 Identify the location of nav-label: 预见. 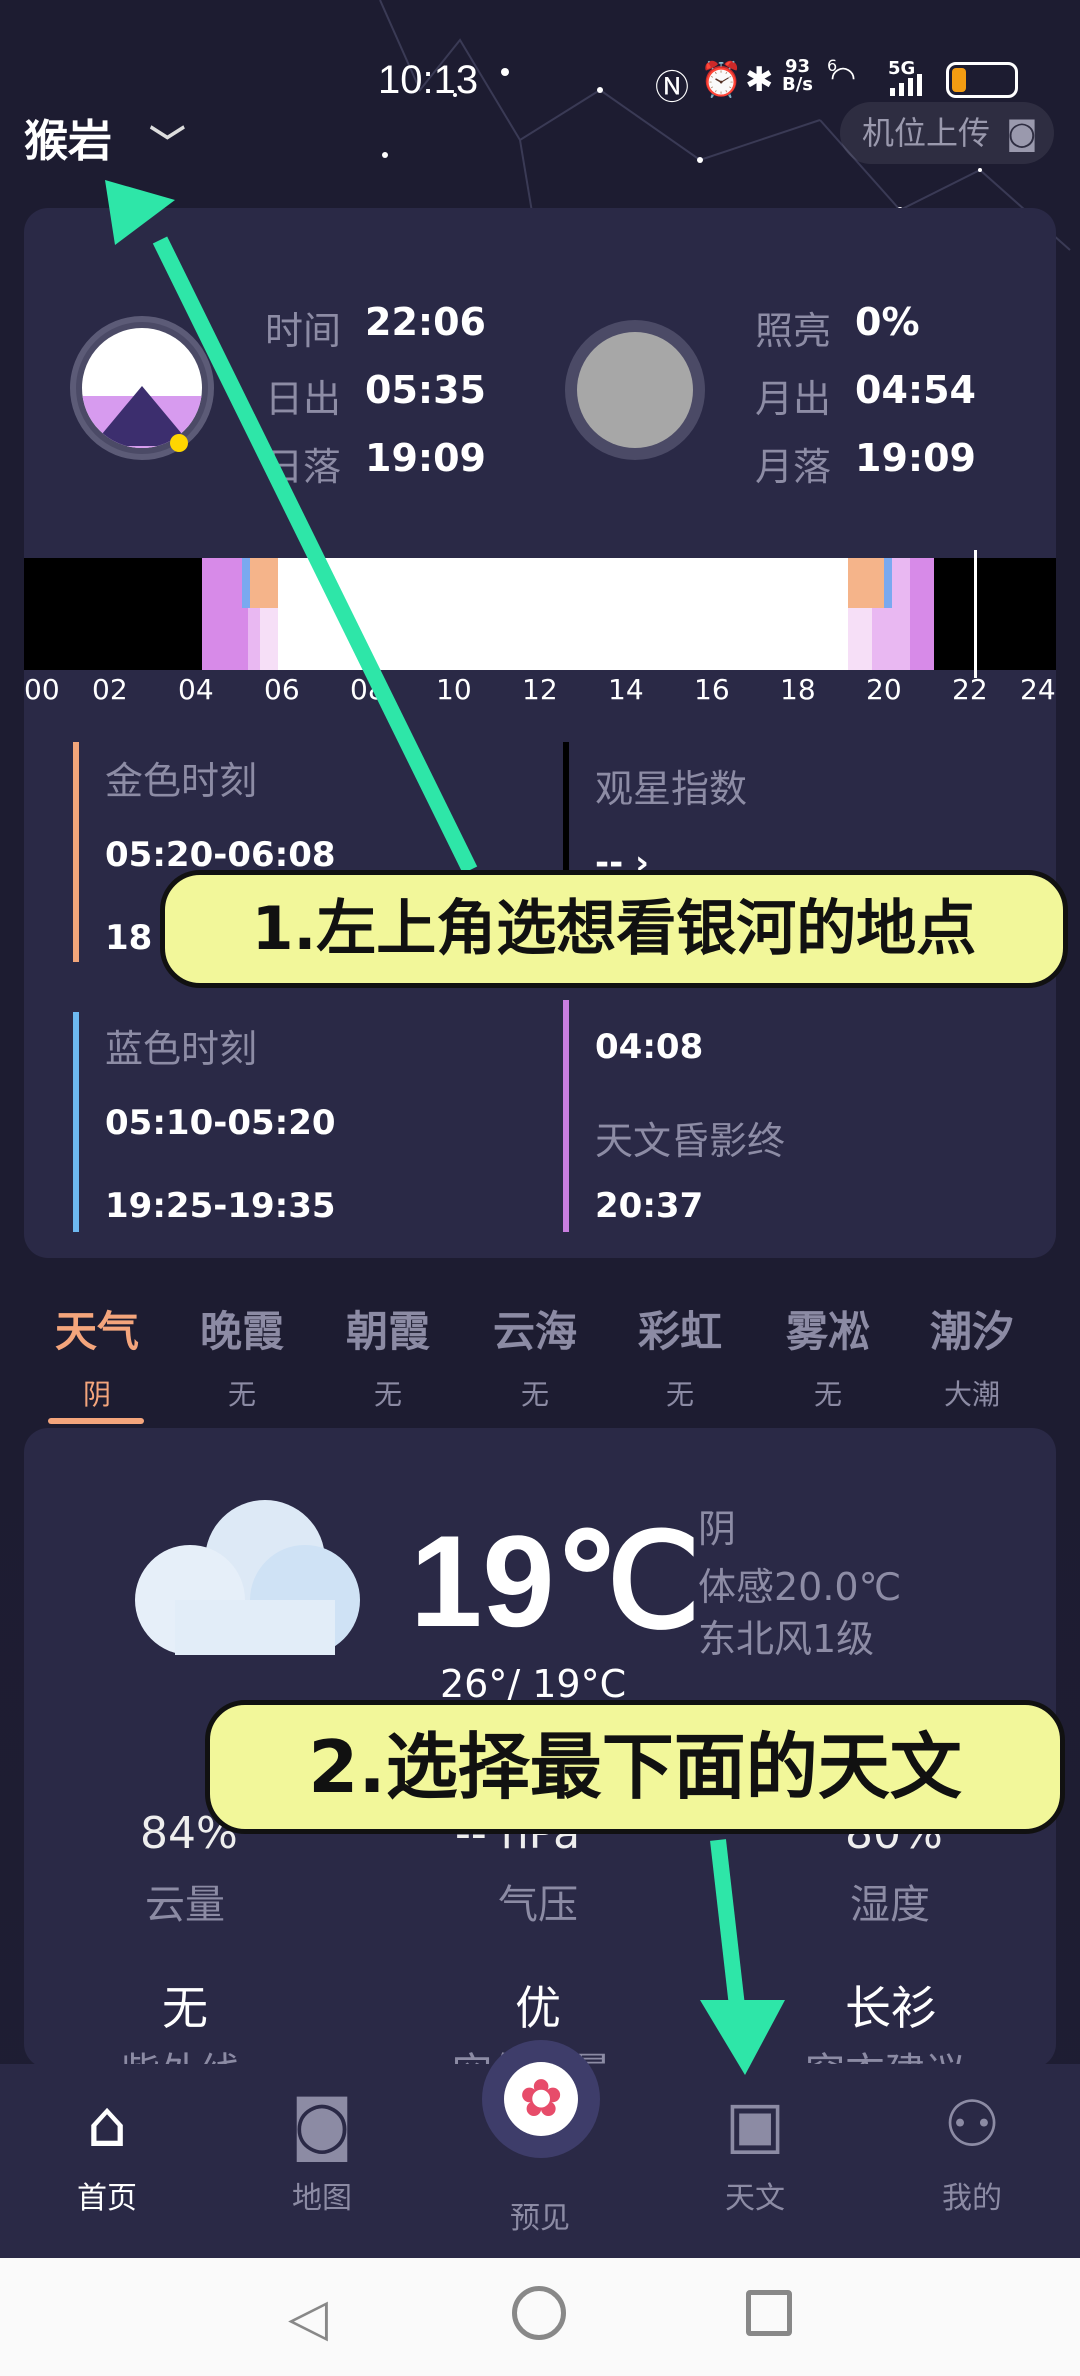
(540, 2218).